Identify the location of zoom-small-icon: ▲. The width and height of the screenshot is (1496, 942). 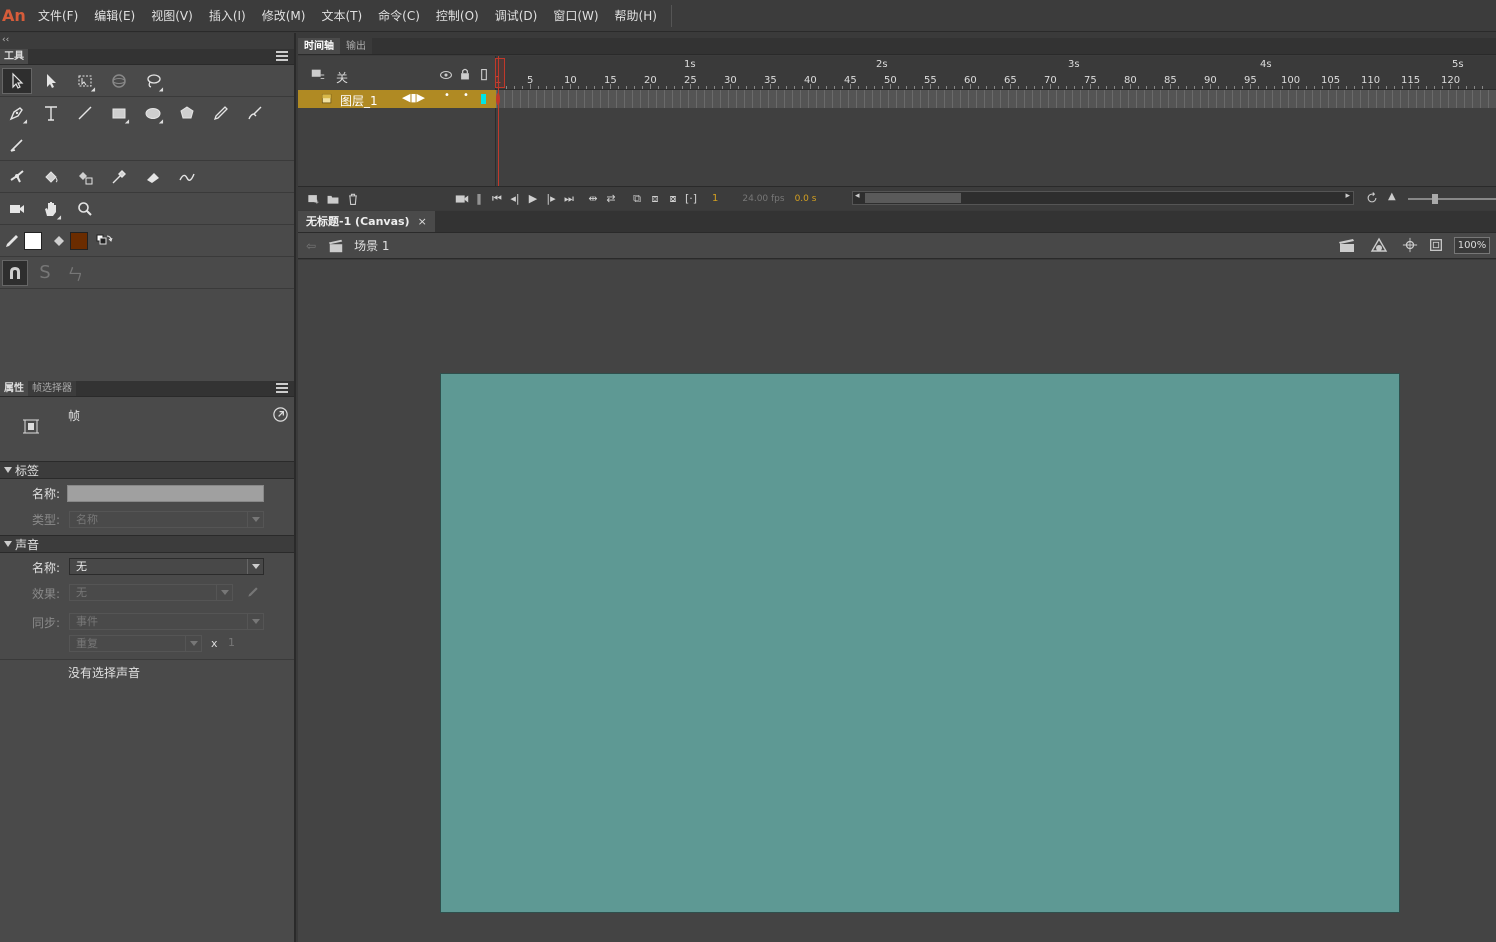
(1392, 196).